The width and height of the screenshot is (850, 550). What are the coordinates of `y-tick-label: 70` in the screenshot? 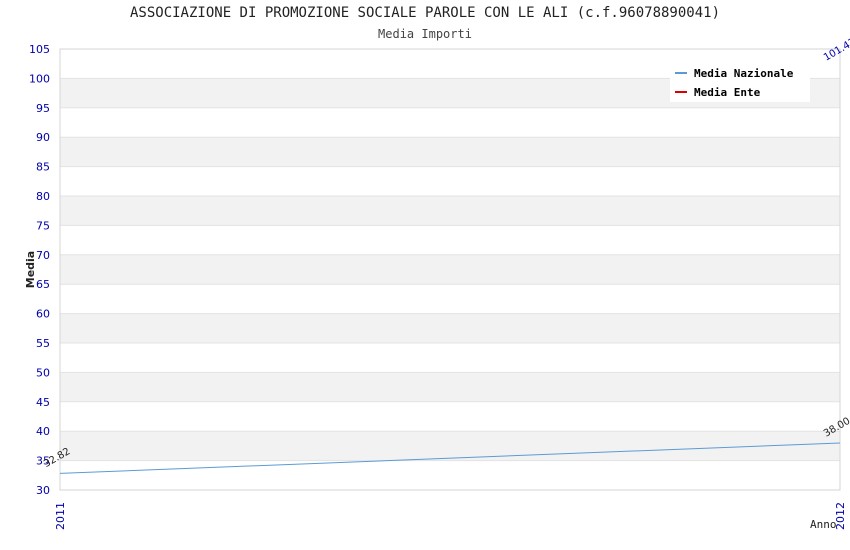 It's located at (43, 255).